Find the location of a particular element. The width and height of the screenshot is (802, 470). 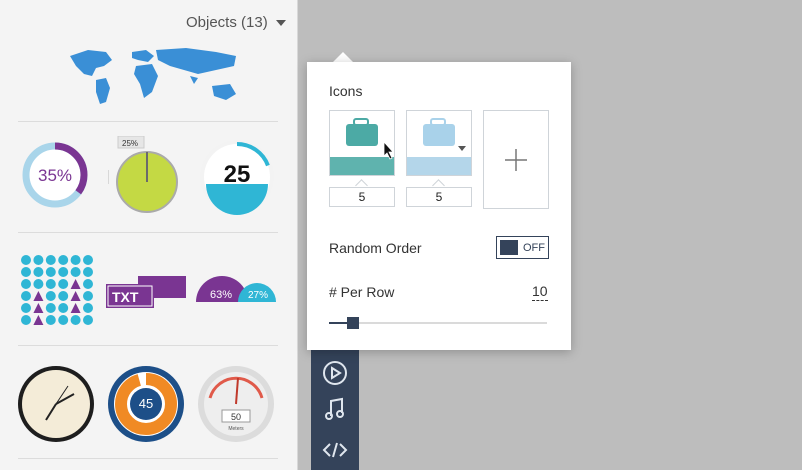

donut-percent-label: 35% is located at coordinates (55, 175).